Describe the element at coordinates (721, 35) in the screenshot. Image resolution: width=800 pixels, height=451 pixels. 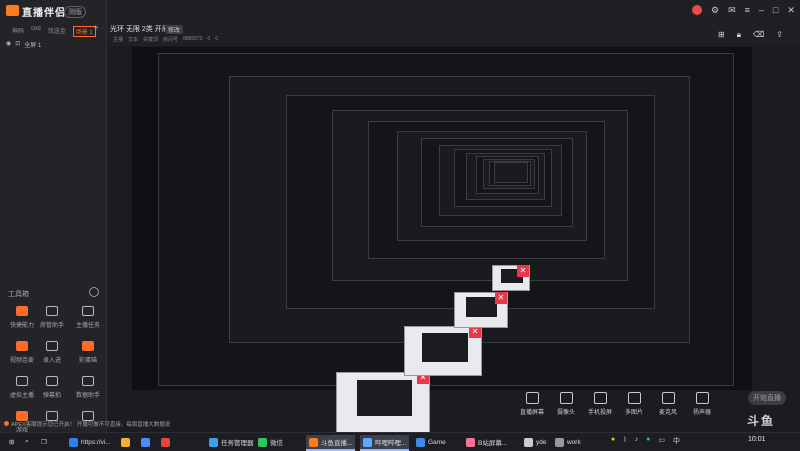
I see `fullscreen-icon: ⊞` at that location.